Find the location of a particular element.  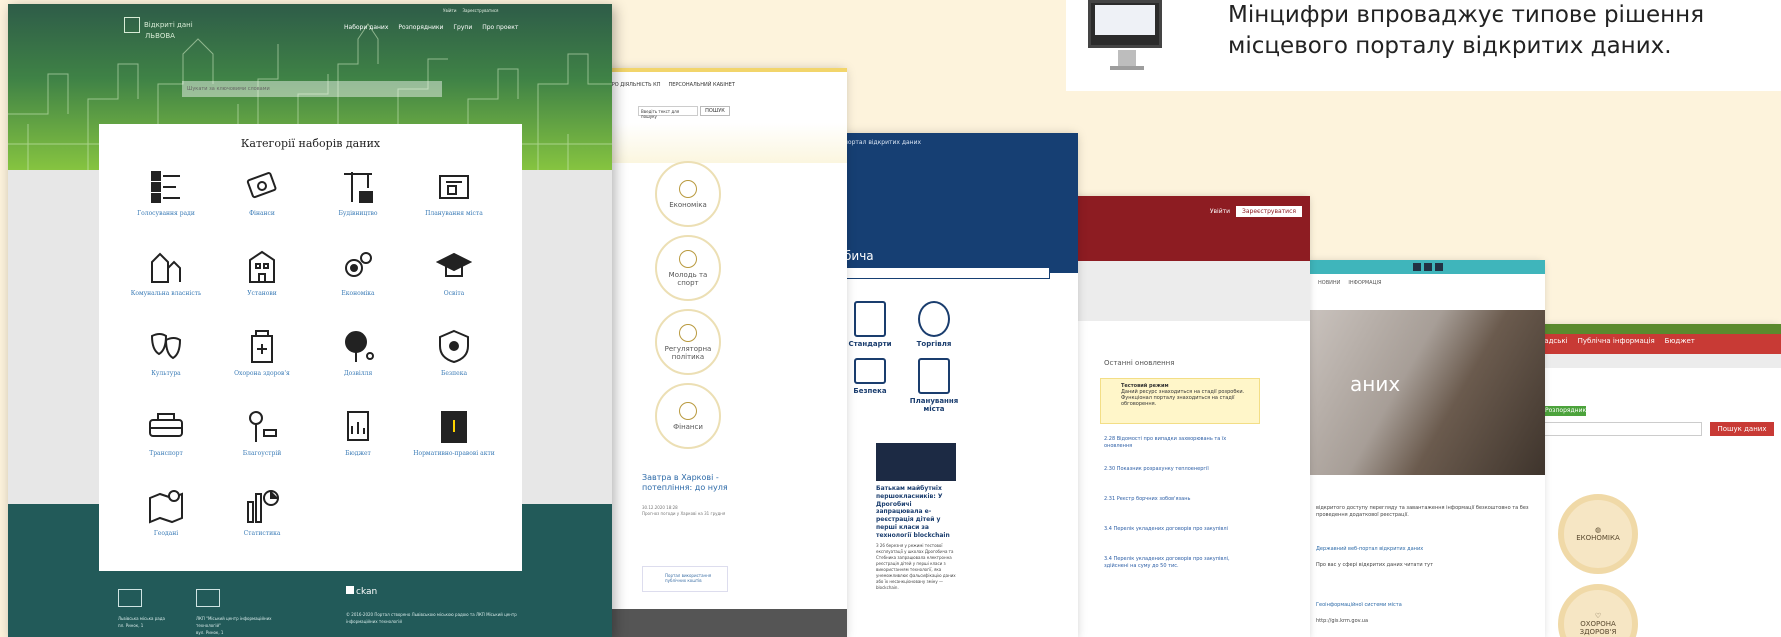

portal1-news-snippet: Прогноз погоди у Харкові на 31 грудня is located at coordinates (684, 513).